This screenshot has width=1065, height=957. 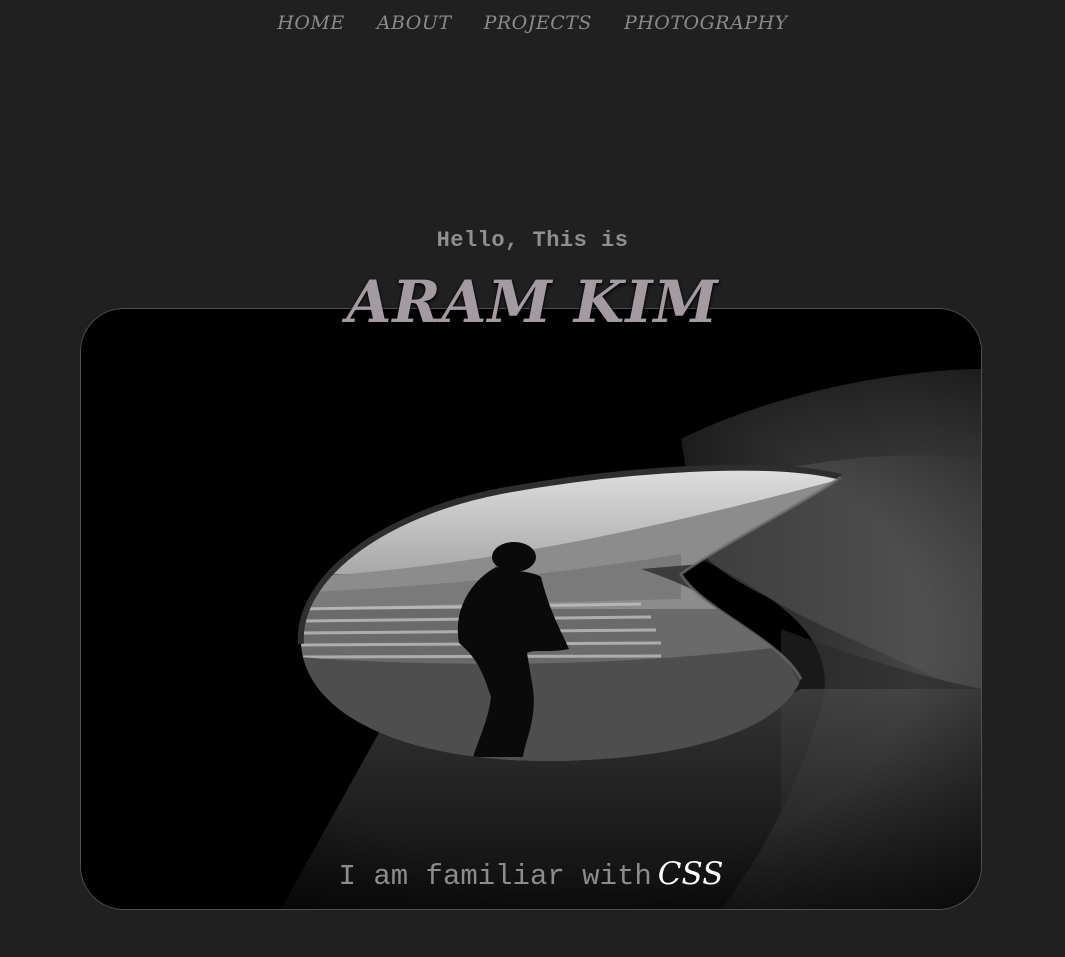 I want to click on nav-item-projects: PROJECTS, so click(x=538, y=23).